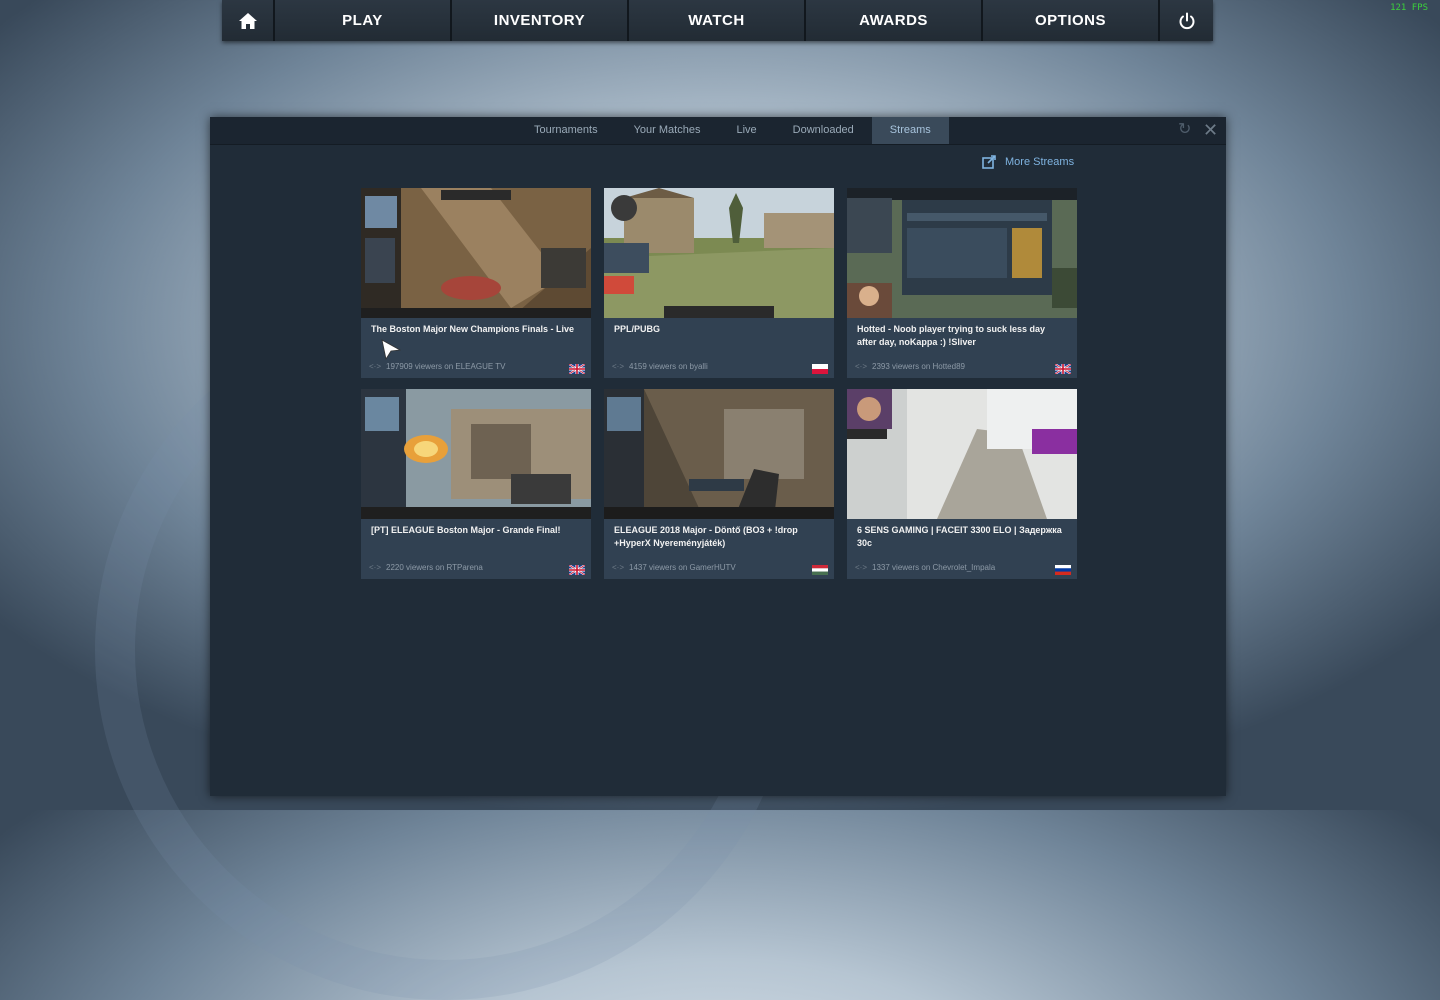 This screenshot has width=1440, height=1000. What do you see at coordinates (820, 570) in the screenshot?
I see `flag-hu-icon` at bounding box center [820, 570].